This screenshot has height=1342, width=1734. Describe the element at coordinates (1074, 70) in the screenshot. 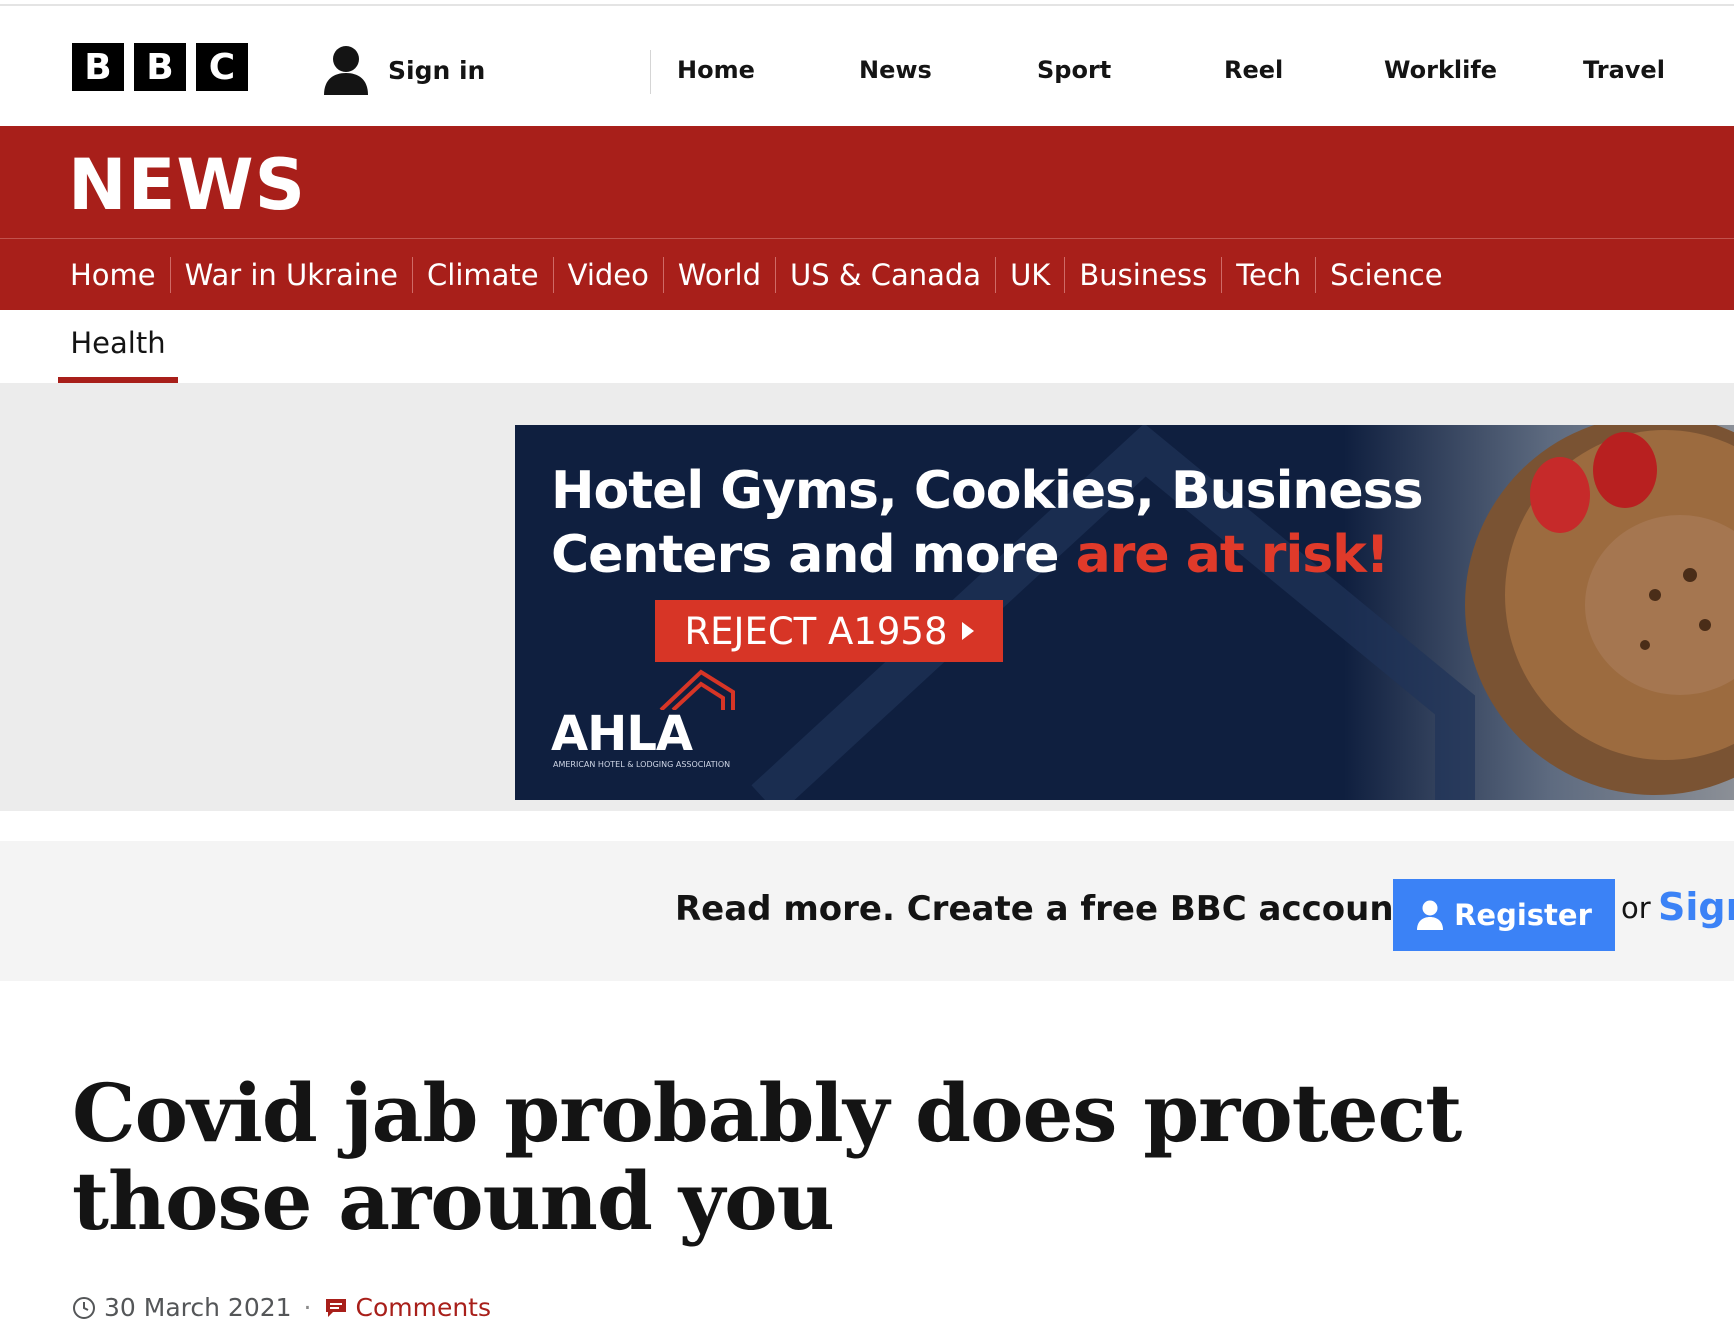

I see `global-nav-sport: Sport` at that location.